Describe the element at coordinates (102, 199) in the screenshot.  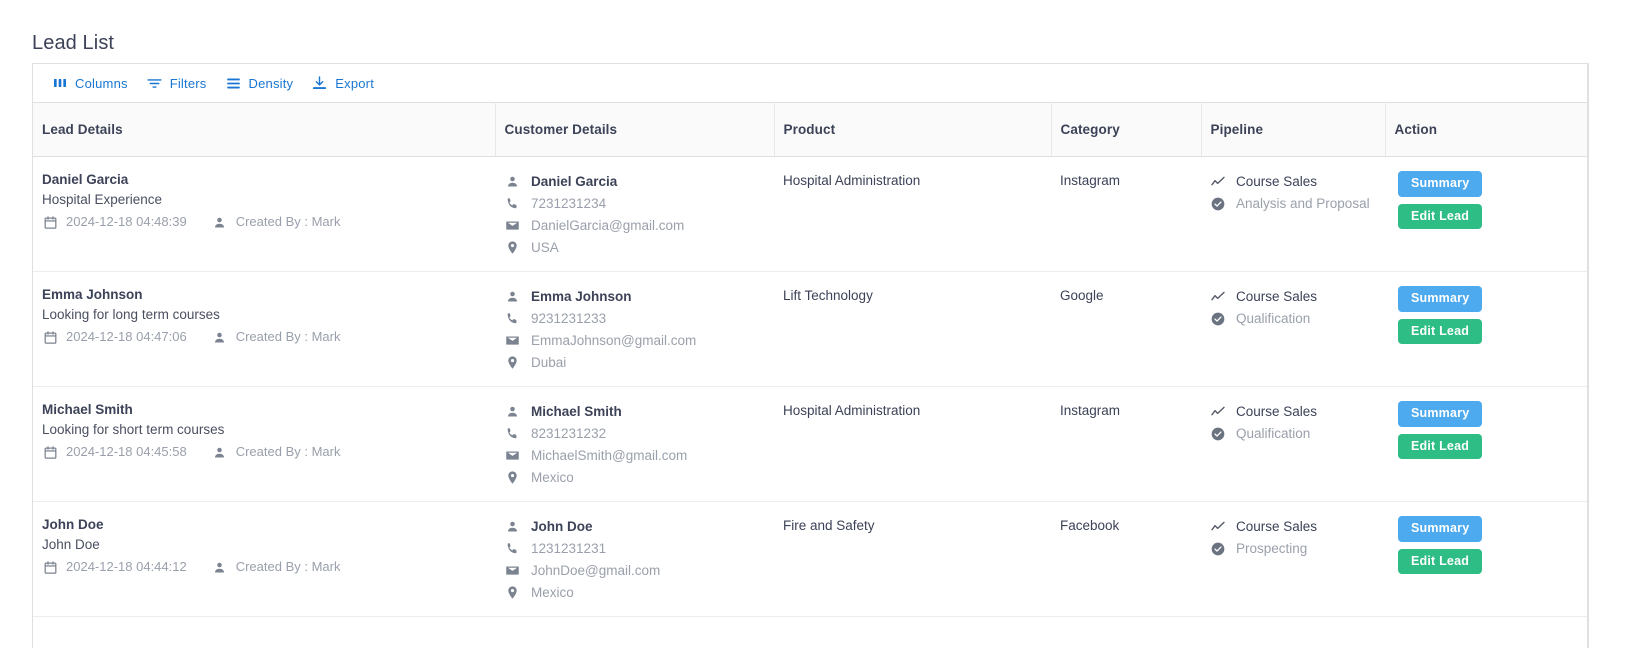
I see `lead-subtitle: Hospital Experience` at that location.